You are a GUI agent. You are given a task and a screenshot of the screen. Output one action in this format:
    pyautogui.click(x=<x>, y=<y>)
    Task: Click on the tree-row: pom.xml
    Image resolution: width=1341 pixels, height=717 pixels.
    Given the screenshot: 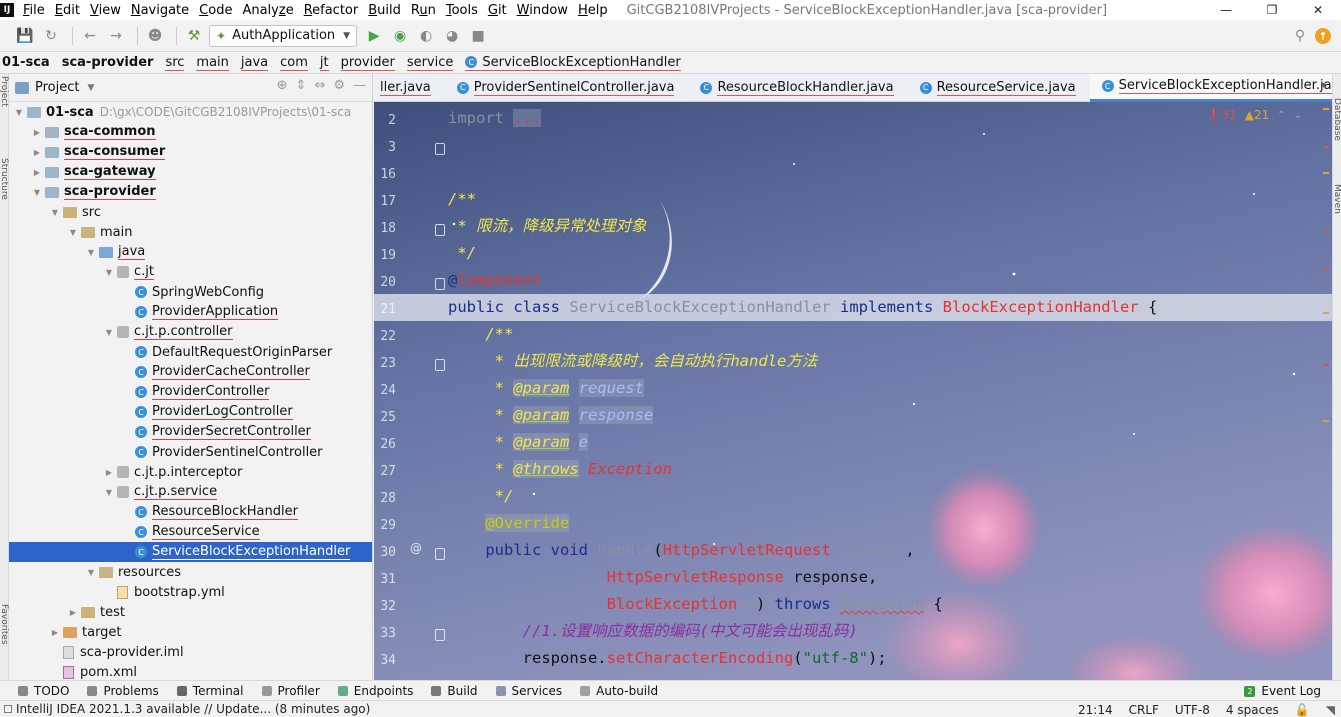 What is the action you would take?
    pyautogui.click(x=190, y=671)
    